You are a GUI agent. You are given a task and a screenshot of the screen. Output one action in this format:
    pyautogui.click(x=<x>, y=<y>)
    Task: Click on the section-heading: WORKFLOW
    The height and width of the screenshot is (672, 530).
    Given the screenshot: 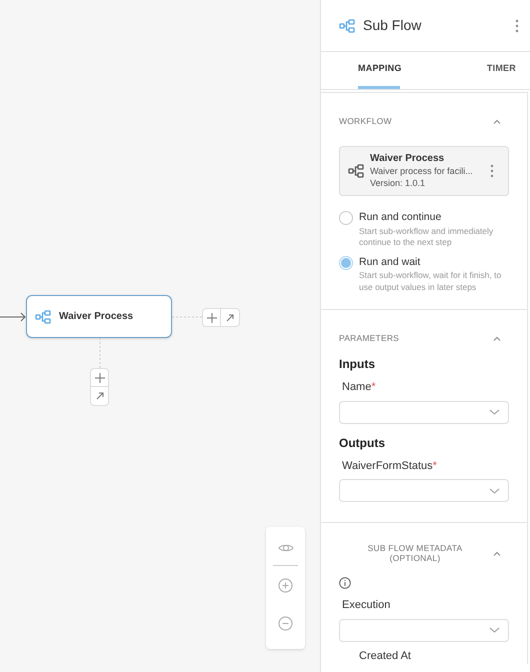 What is the action you would take?
    pyautogui.click(x=365, y=121)
    